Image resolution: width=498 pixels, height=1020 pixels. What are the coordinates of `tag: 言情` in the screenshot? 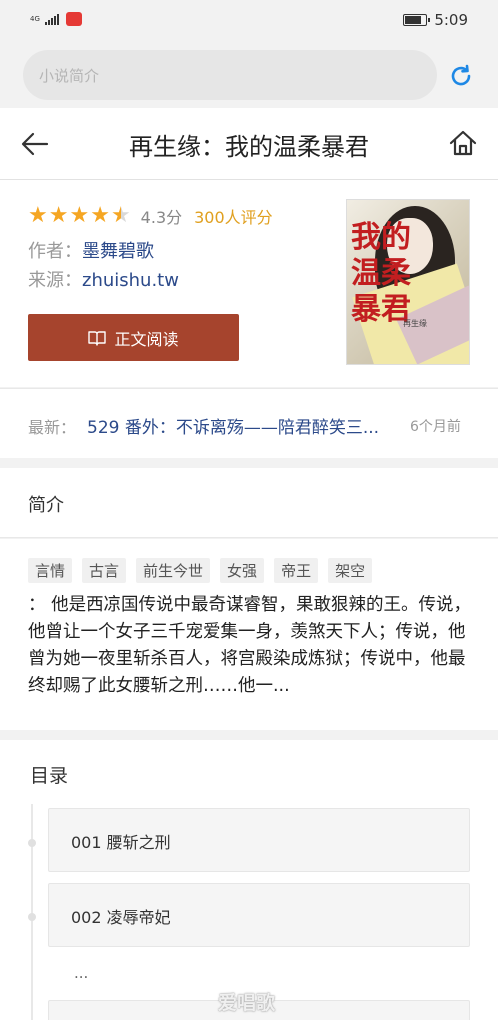 It's located at (50, 570).